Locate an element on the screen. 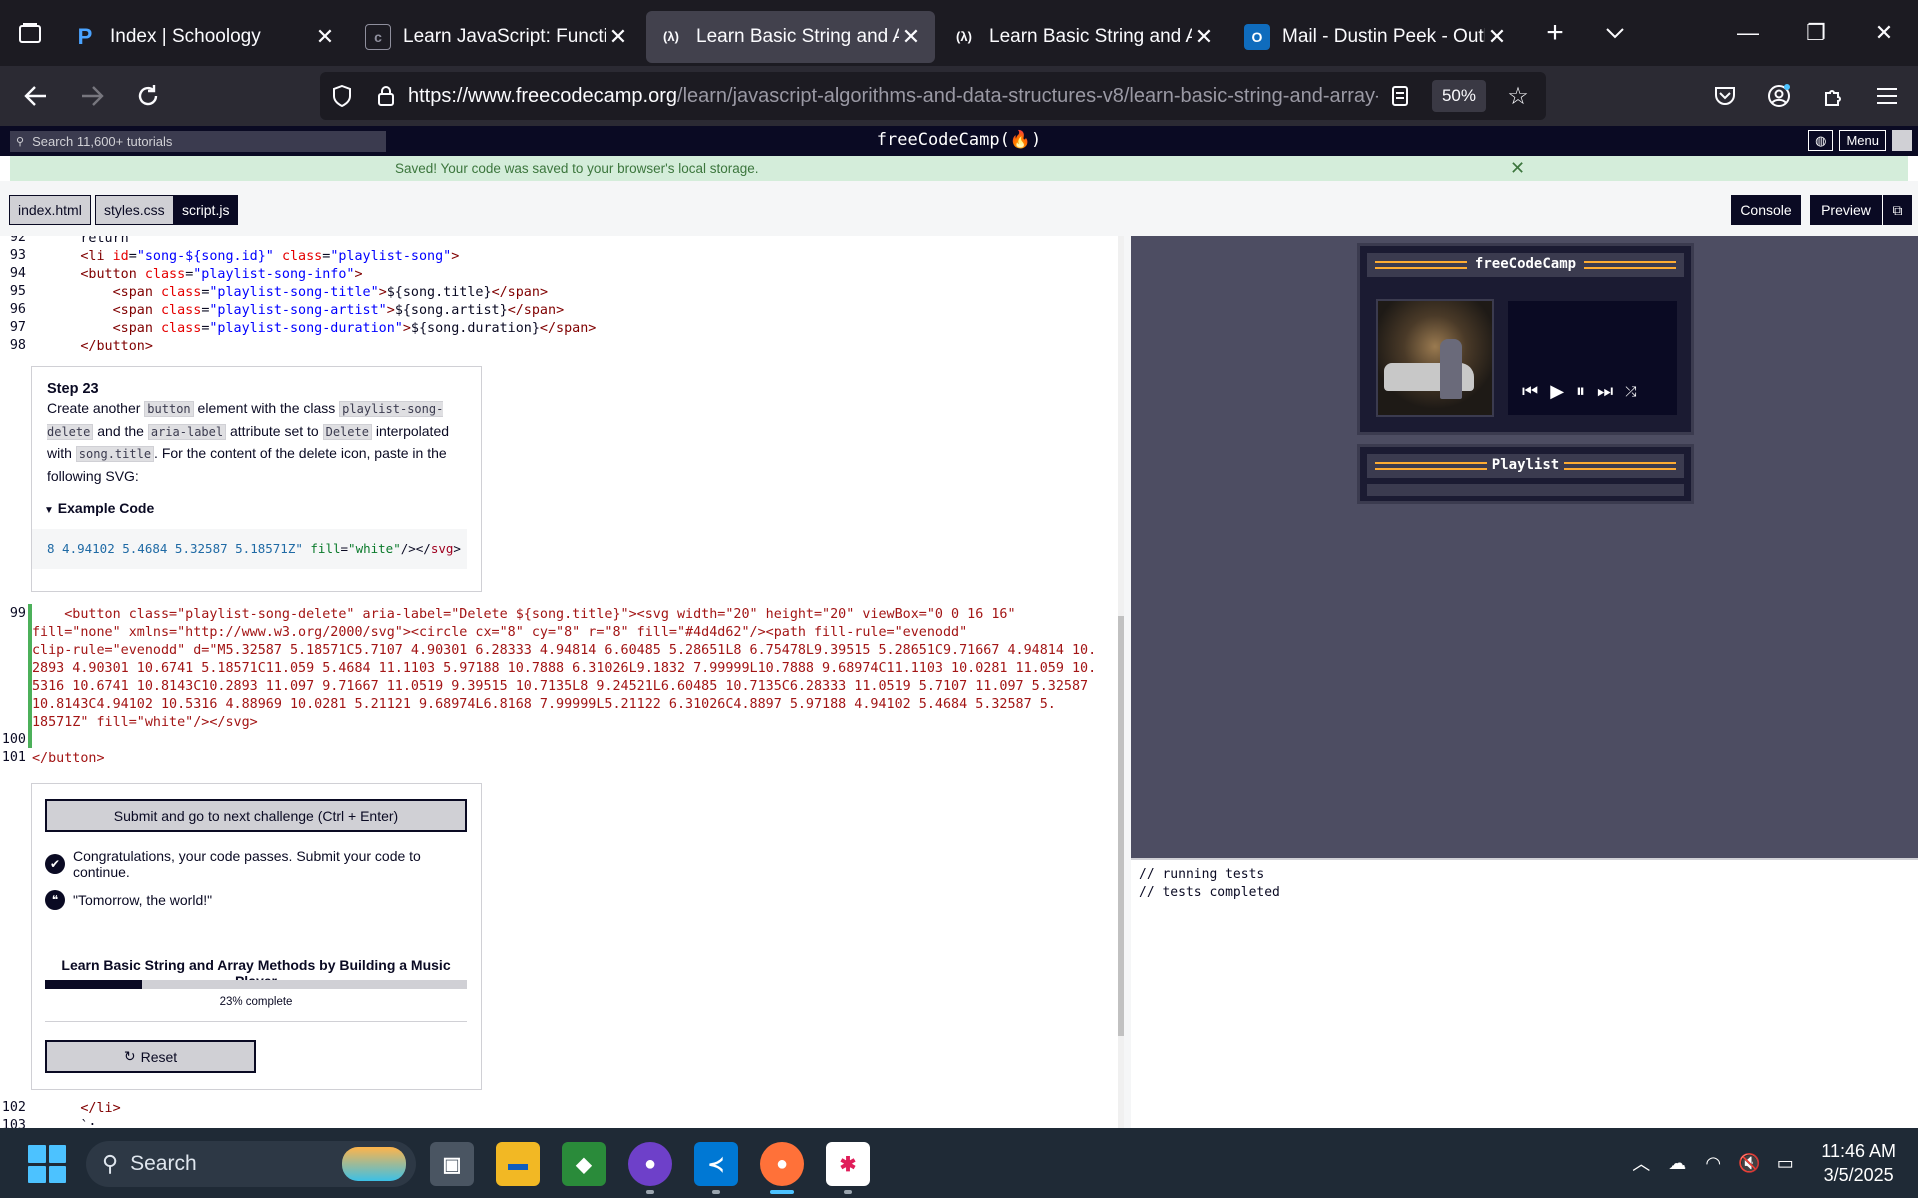 The width and height of the screenshot is (1918, 1198). code-line: </li> is located at coordinates (100, 1108).